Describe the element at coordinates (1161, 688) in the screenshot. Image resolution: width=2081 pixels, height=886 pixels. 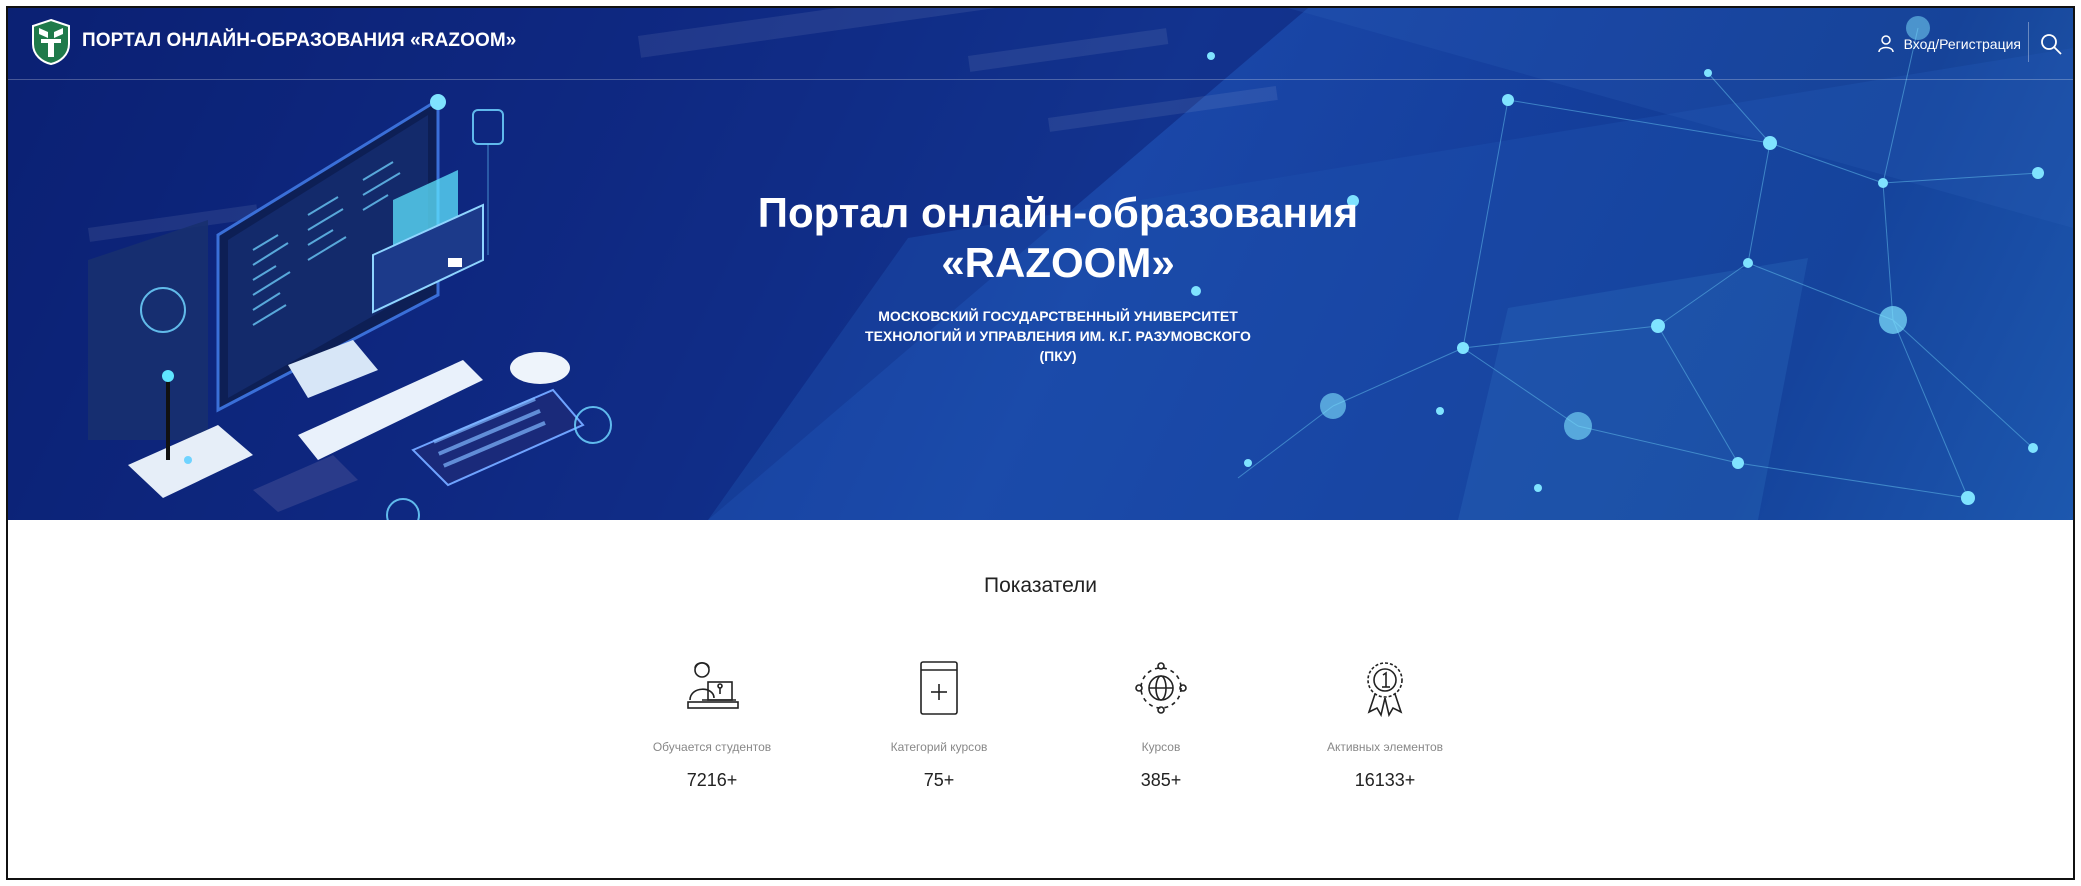
I see `globe-network-icon` at that location.